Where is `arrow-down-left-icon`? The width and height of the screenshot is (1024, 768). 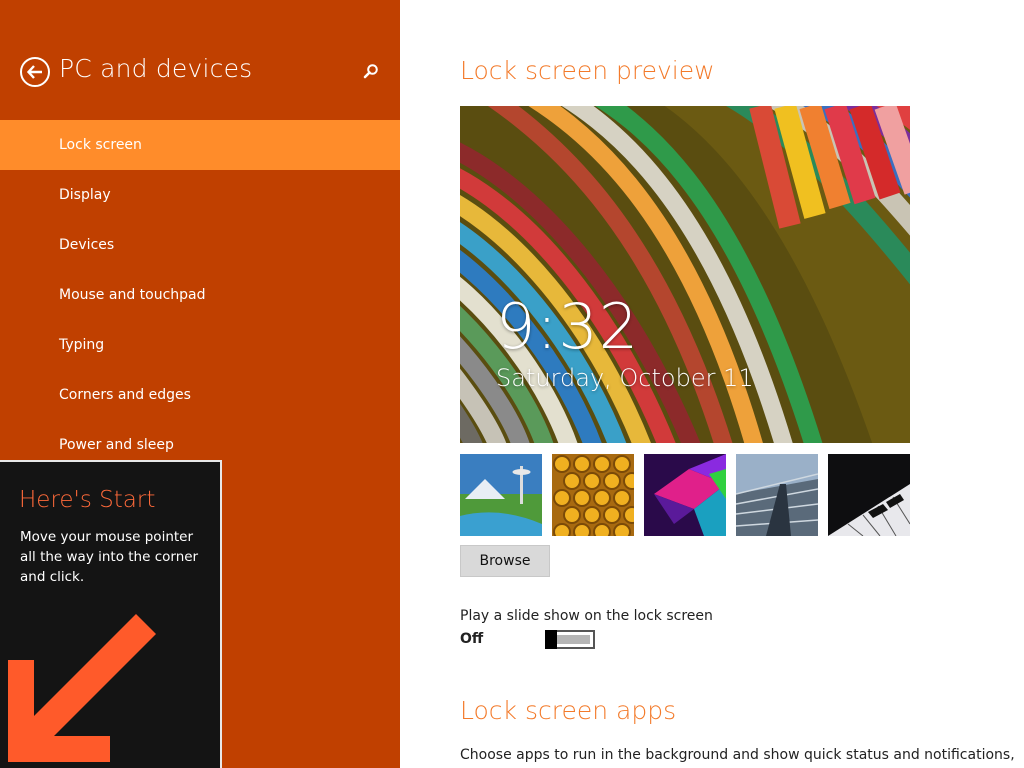 arrow-down-left-icon is located at coordinates (82, 688).